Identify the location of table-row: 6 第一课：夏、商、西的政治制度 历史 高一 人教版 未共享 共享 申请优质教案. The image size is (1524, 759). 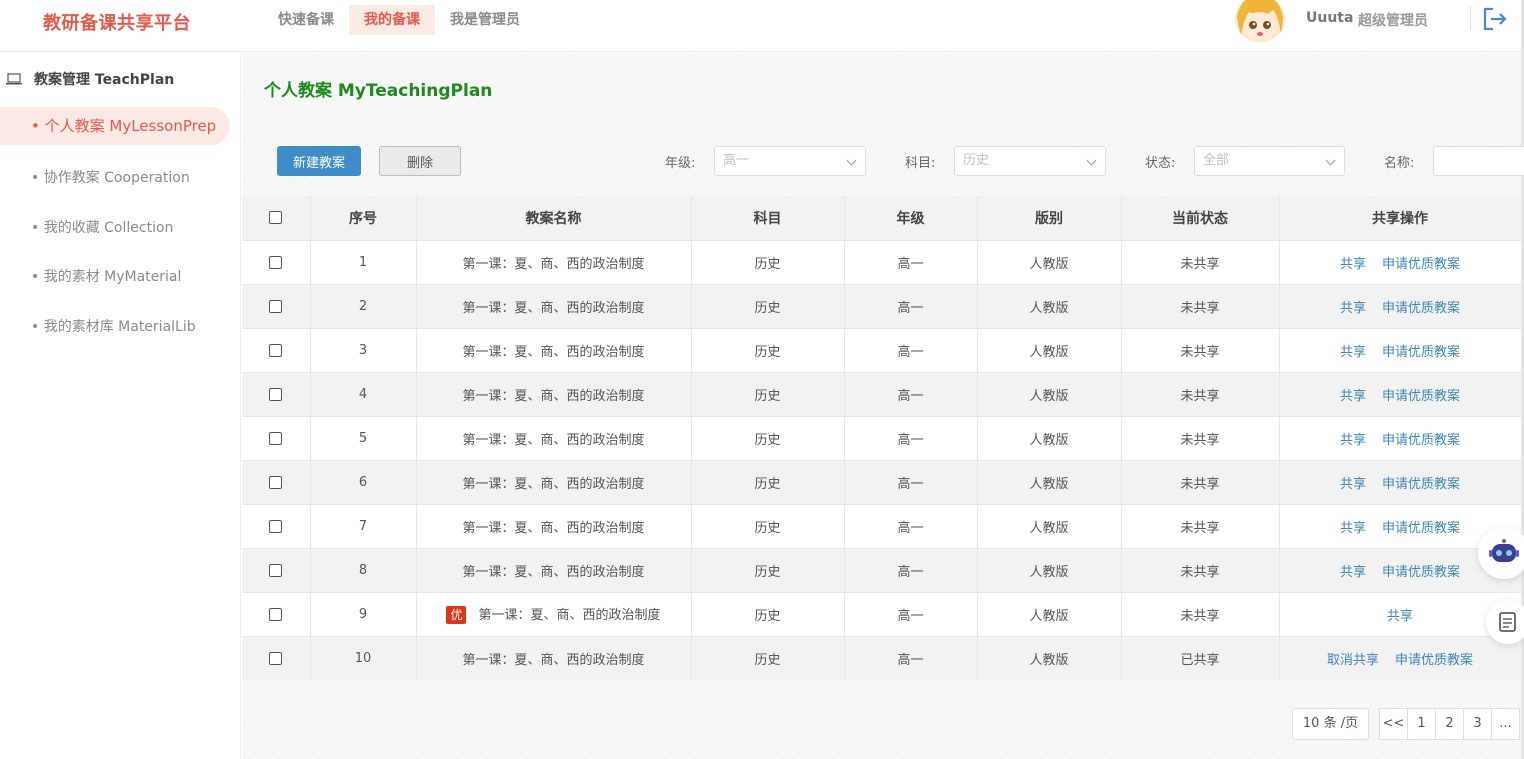
(882, 481).